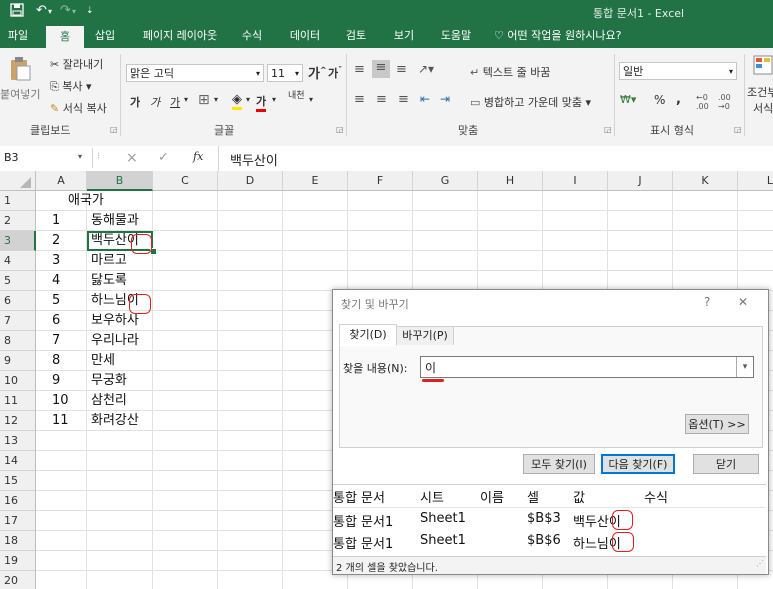 The height and width of the screenshot is (589, 773). I want to click on column-header-i: I, so click(575, 181).